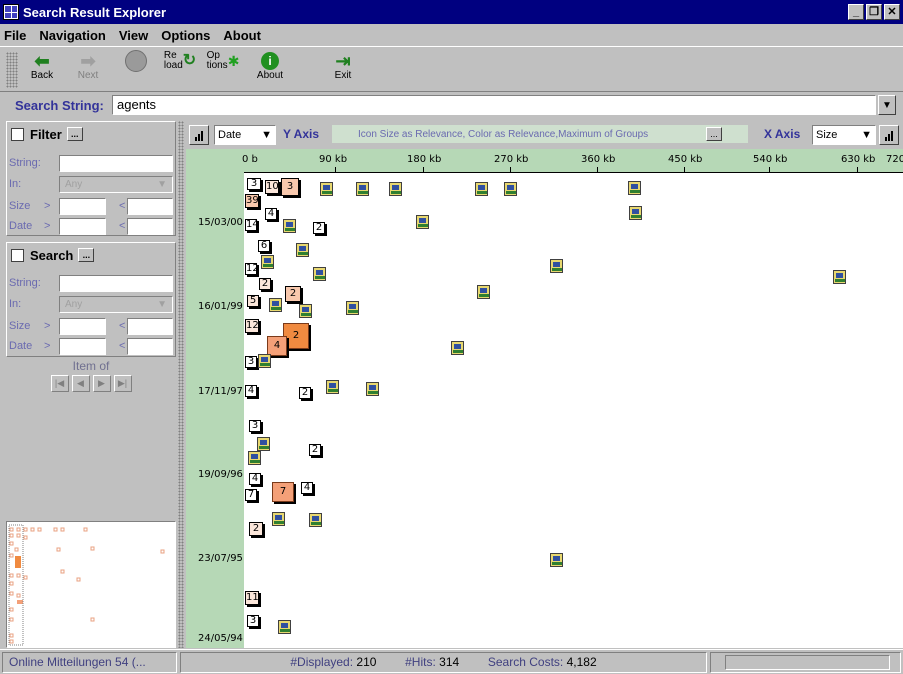  What do you see at coordinates (253, 301) in the screenshot?
I see `result-group: 5` at bounding box center [253, 301].